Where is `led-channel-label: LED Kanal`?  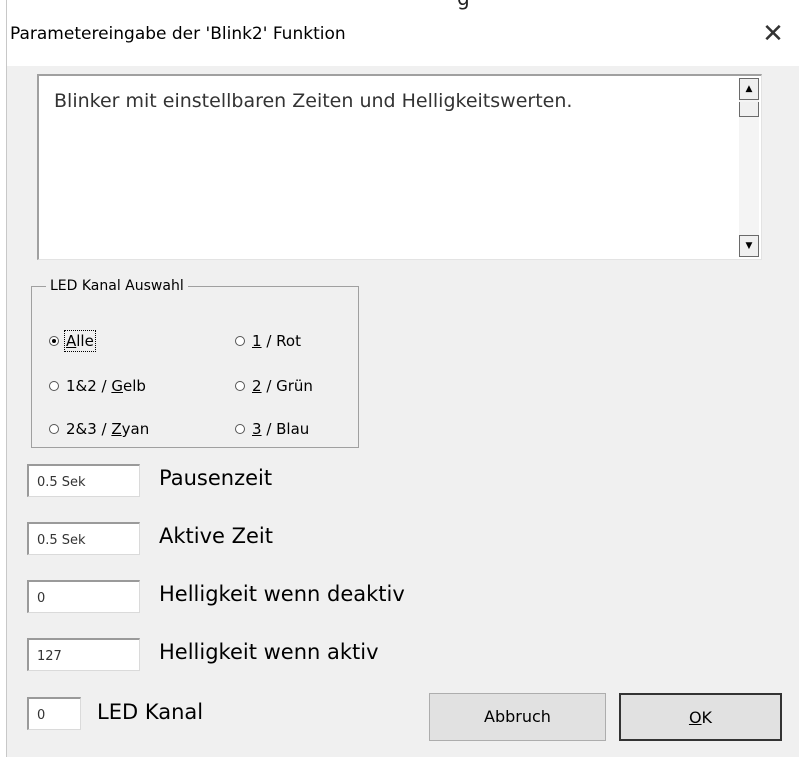 led-channel-label: LED Kanal is located at coordinates (150, 712).